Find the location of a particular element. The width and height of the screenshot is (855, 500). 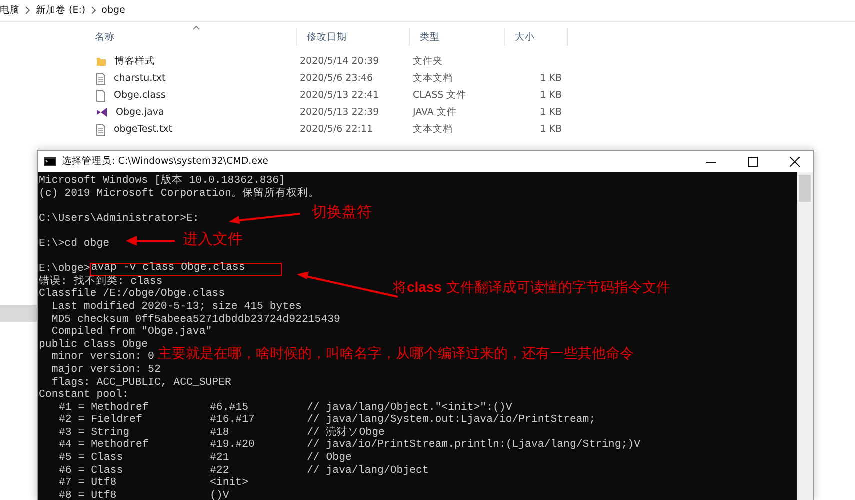

column-header: 修改日期 is located at coordinates (353, 37).